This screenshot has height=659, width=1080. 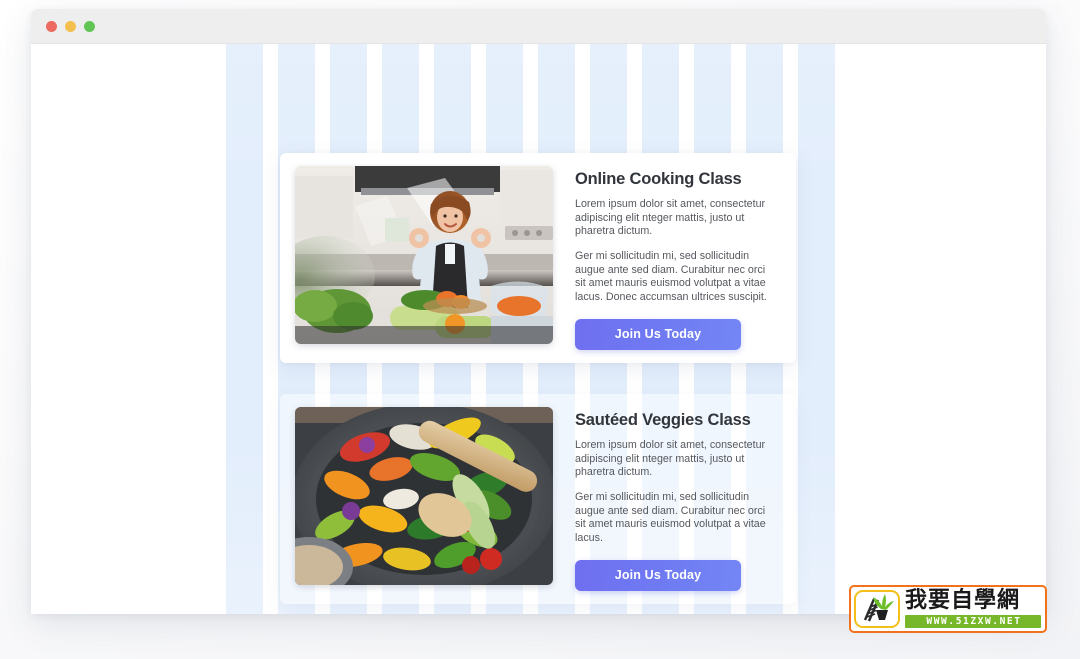 What do you see at coordinates (877, 609) in the screenshot?
I see `watermark-plant-icon` at bounding box center [877, 609].